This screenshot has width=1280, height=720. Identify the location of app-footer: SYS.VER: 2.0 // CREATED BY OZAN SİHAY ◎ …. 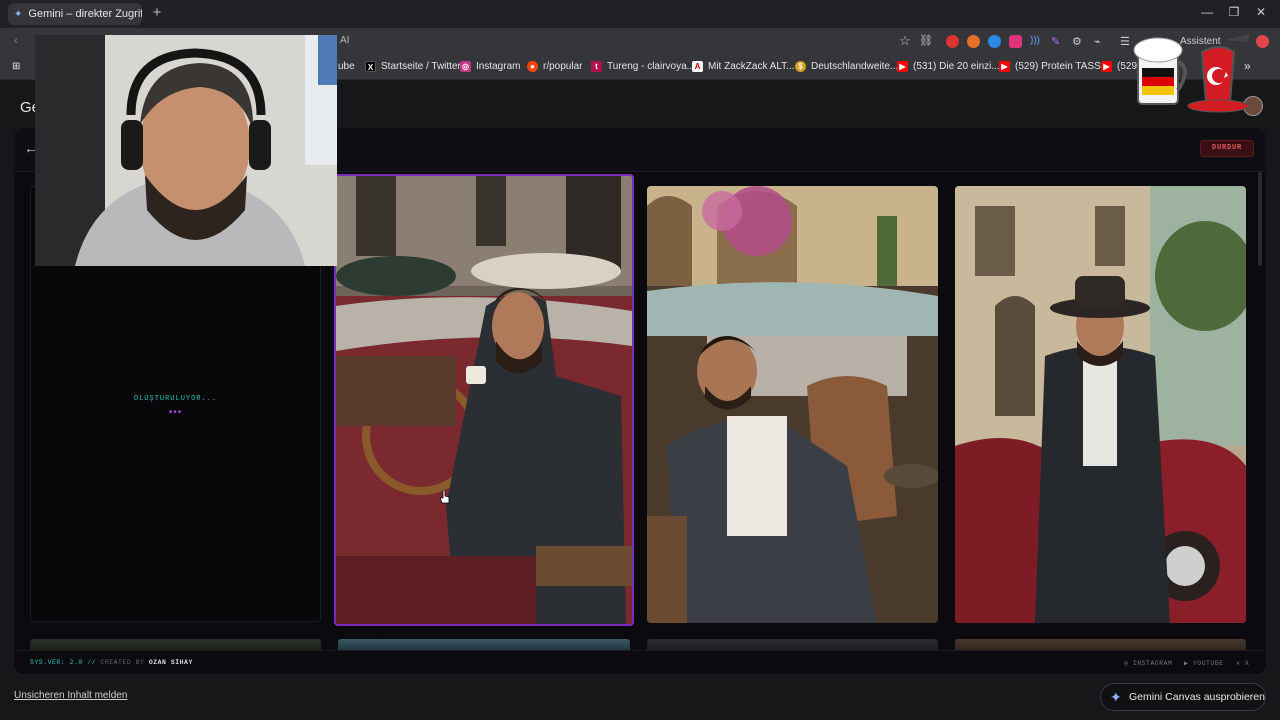
(640, 662).